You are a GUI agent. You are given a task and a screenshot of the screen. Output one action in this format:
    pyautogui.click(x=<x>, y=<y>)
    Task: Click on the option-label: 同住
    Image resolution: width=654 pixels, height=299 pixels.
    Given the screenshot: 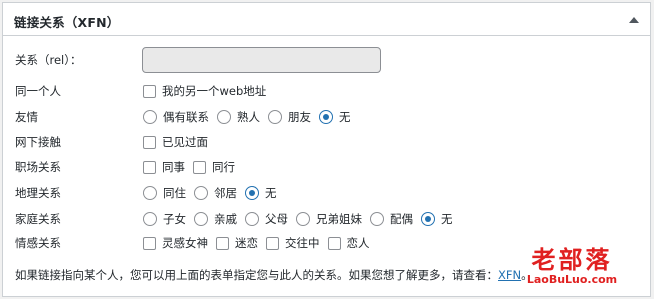 What is the action you would take?
    pyautogui.click(x=174, y=193)
    